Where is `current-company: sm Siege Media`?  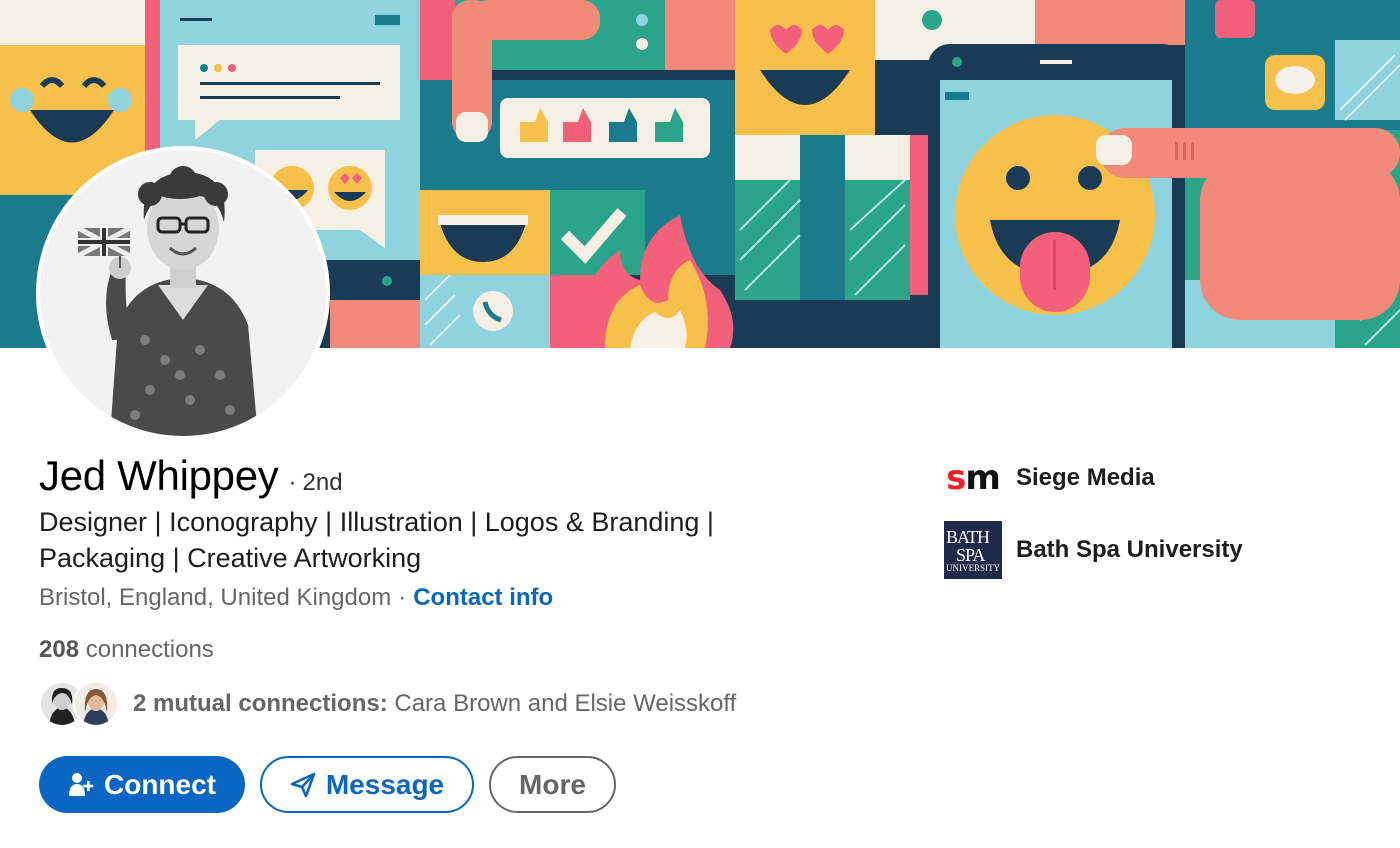 current-company: sm Siege Media is located at coordinates (1049, 478).